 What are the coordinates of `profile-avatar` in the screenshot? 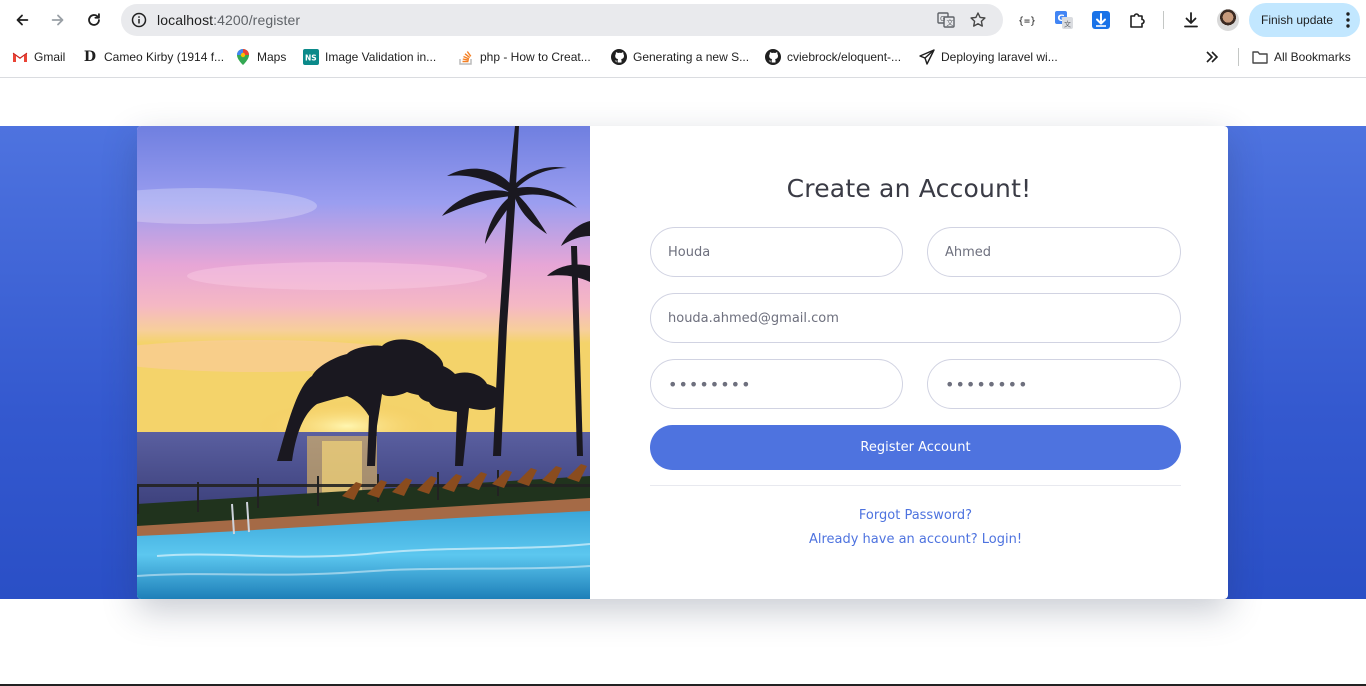 It's located at (1228, 20).